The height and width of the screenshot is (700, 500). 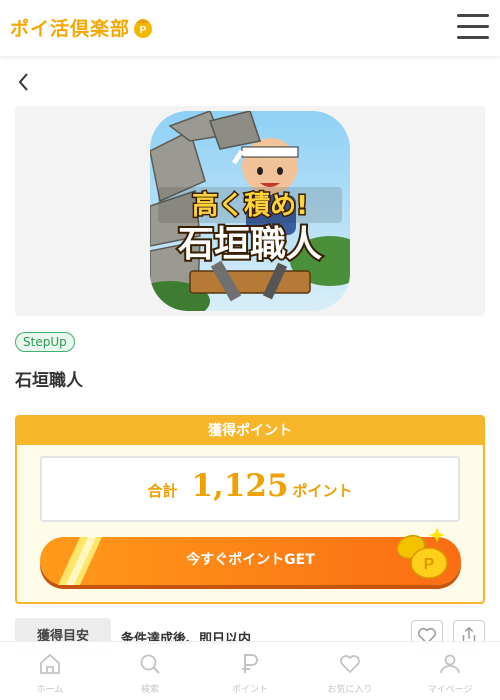 I want to click on nav-point-label: ポイント, so click(x=249, y=690).